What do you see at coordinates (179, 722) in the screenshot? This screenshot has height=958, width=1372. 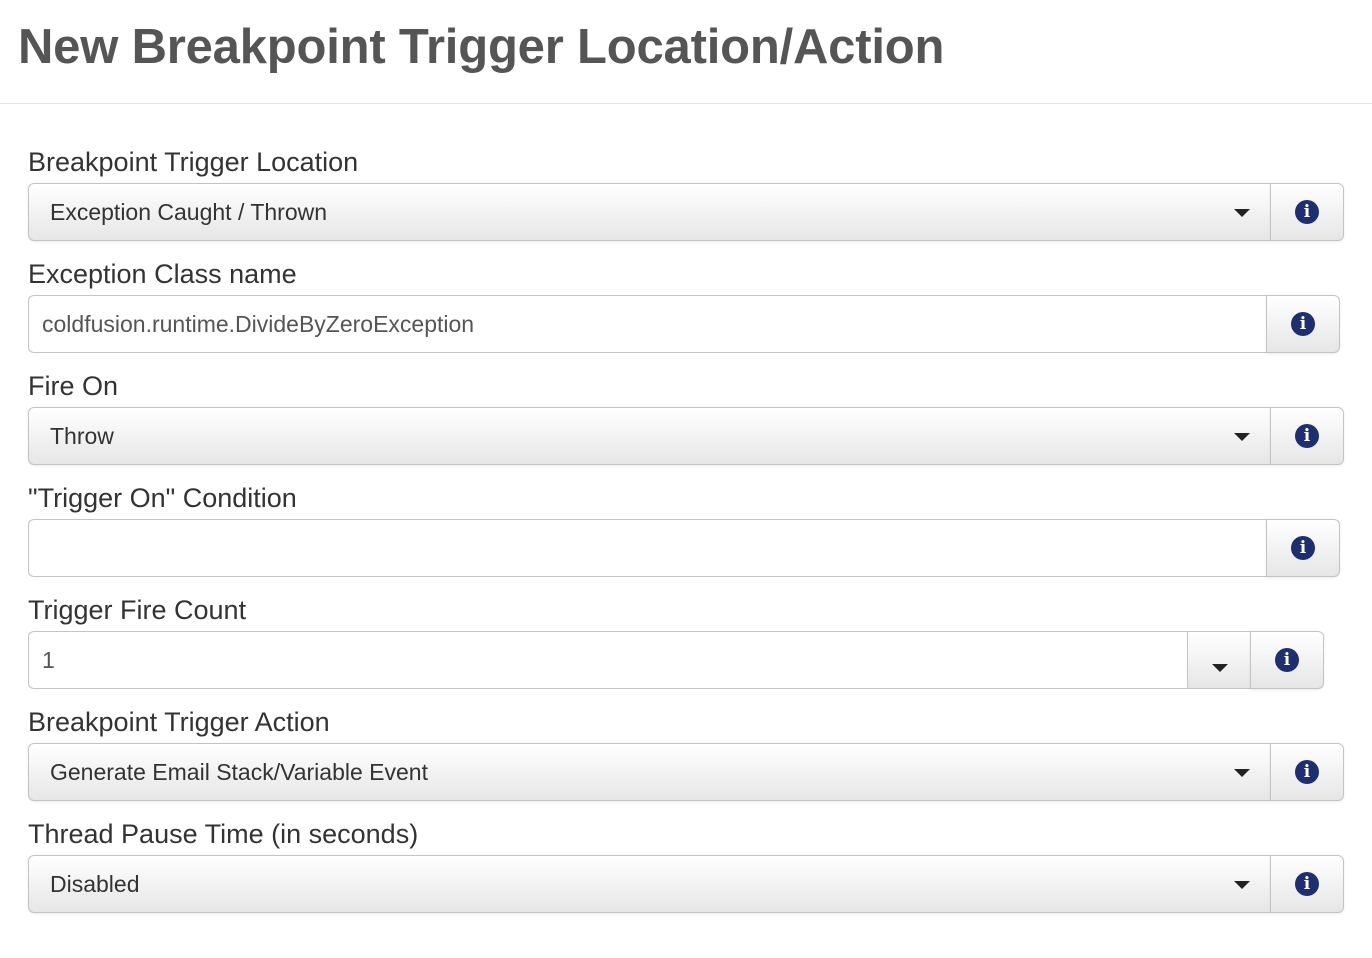 I see `trigger-action-label: Breakpoint Trigger Action` at bounding box center [179, 722].